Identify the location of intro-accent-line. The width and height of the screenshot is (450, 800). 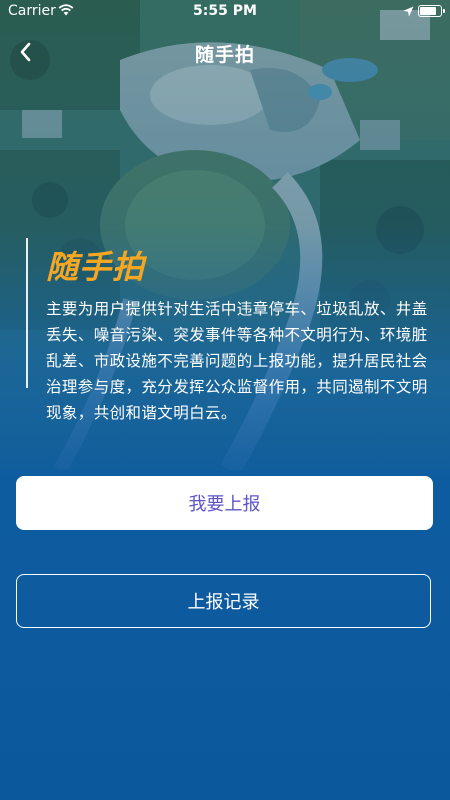
(27, 313).